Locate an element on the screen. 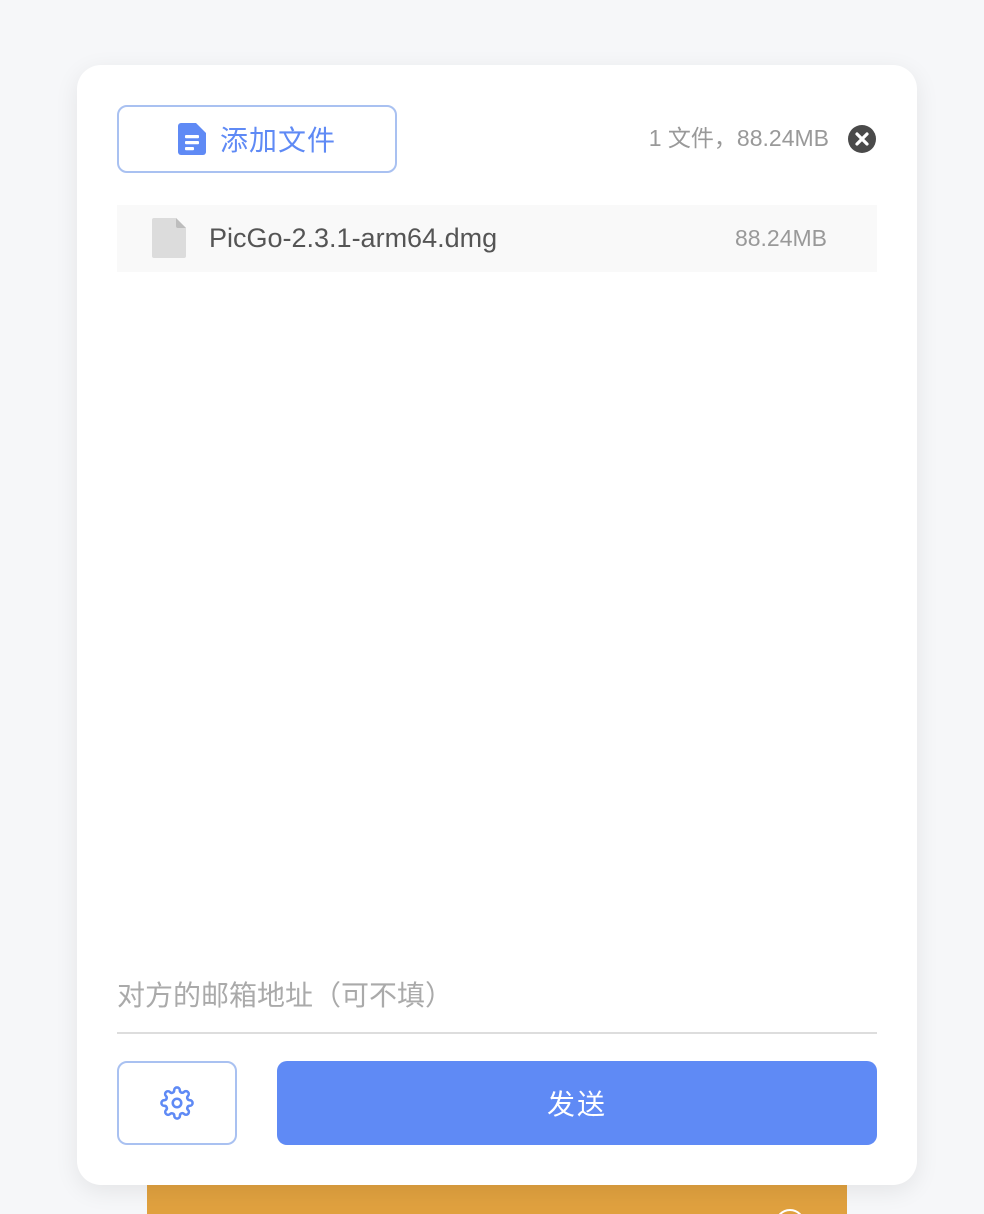 The image size is (984, 1214). close-circle-icon is located at coordinates (862, 139).